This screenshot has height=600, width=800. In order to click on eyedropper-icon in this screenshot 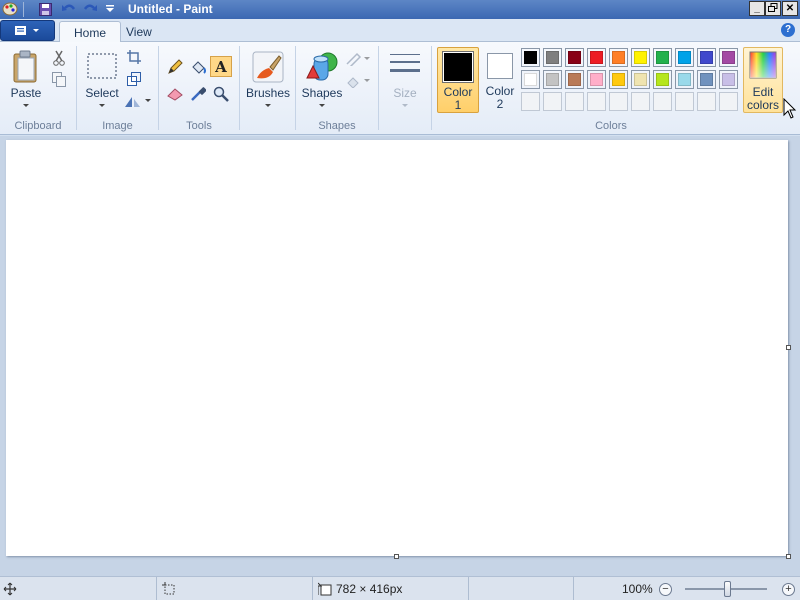, I will do `click(198, 93)`.